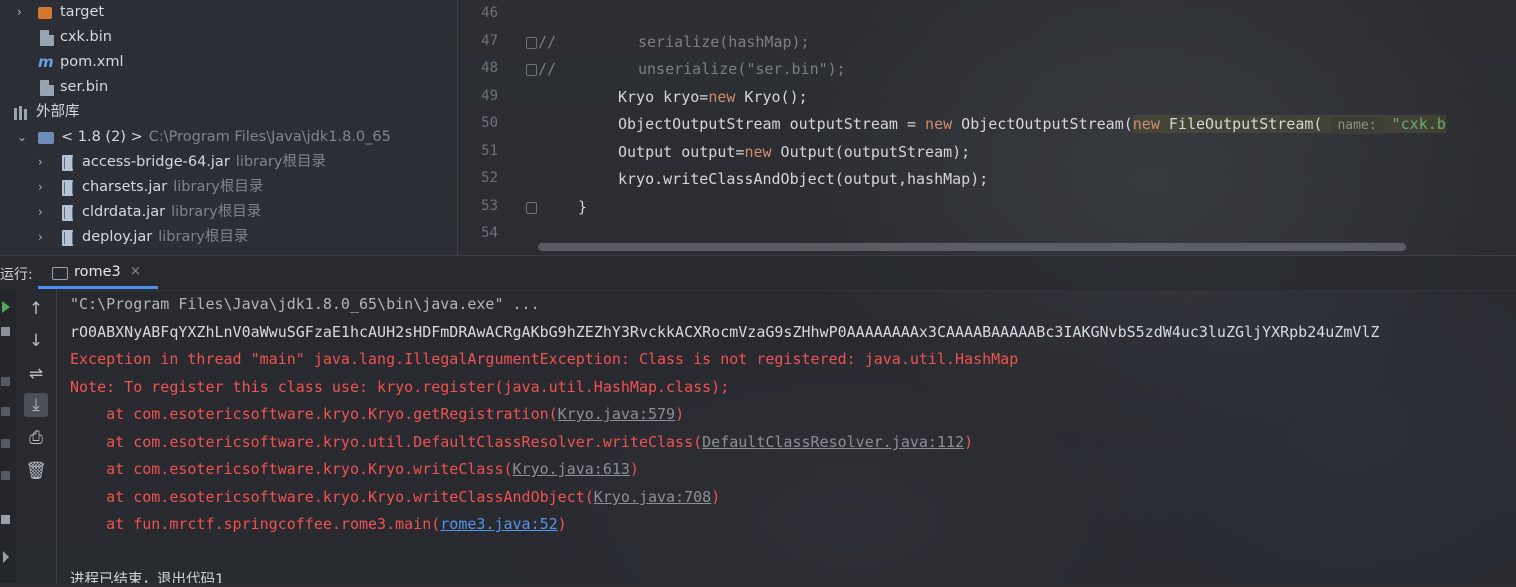 This screenshot has width=1516, height=587. Describe the element at coordinates (571, 469) in the screenshot. I see `stack-frame-link: Kryo.java:613` at that location.